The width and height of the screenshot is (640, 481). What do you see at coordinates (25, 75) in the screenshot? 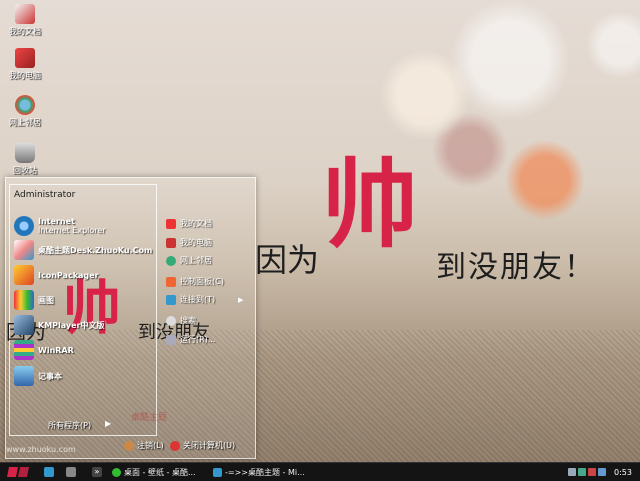
I see `desktop-icon-label: 我的电脑` at bounding box center [25, 75].